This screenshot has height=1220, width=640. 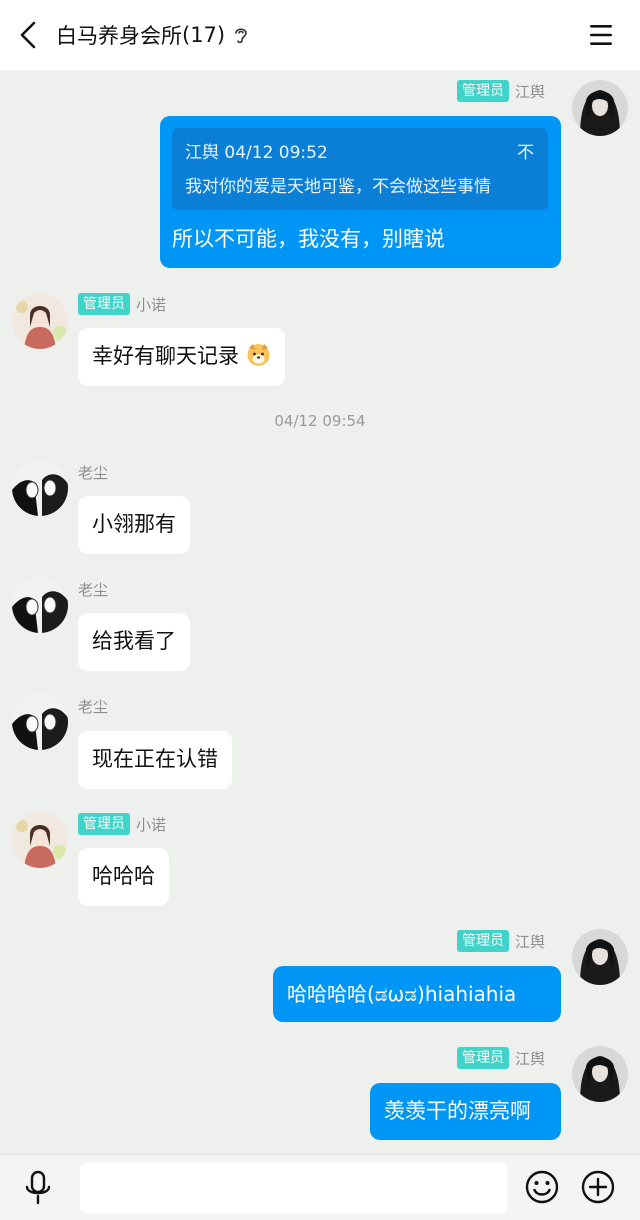 What do you see at coordinates (320, 35) in the screenshot?
I see `chat-header: 白马养身会所 (17)` at bounding box center [320, 35].